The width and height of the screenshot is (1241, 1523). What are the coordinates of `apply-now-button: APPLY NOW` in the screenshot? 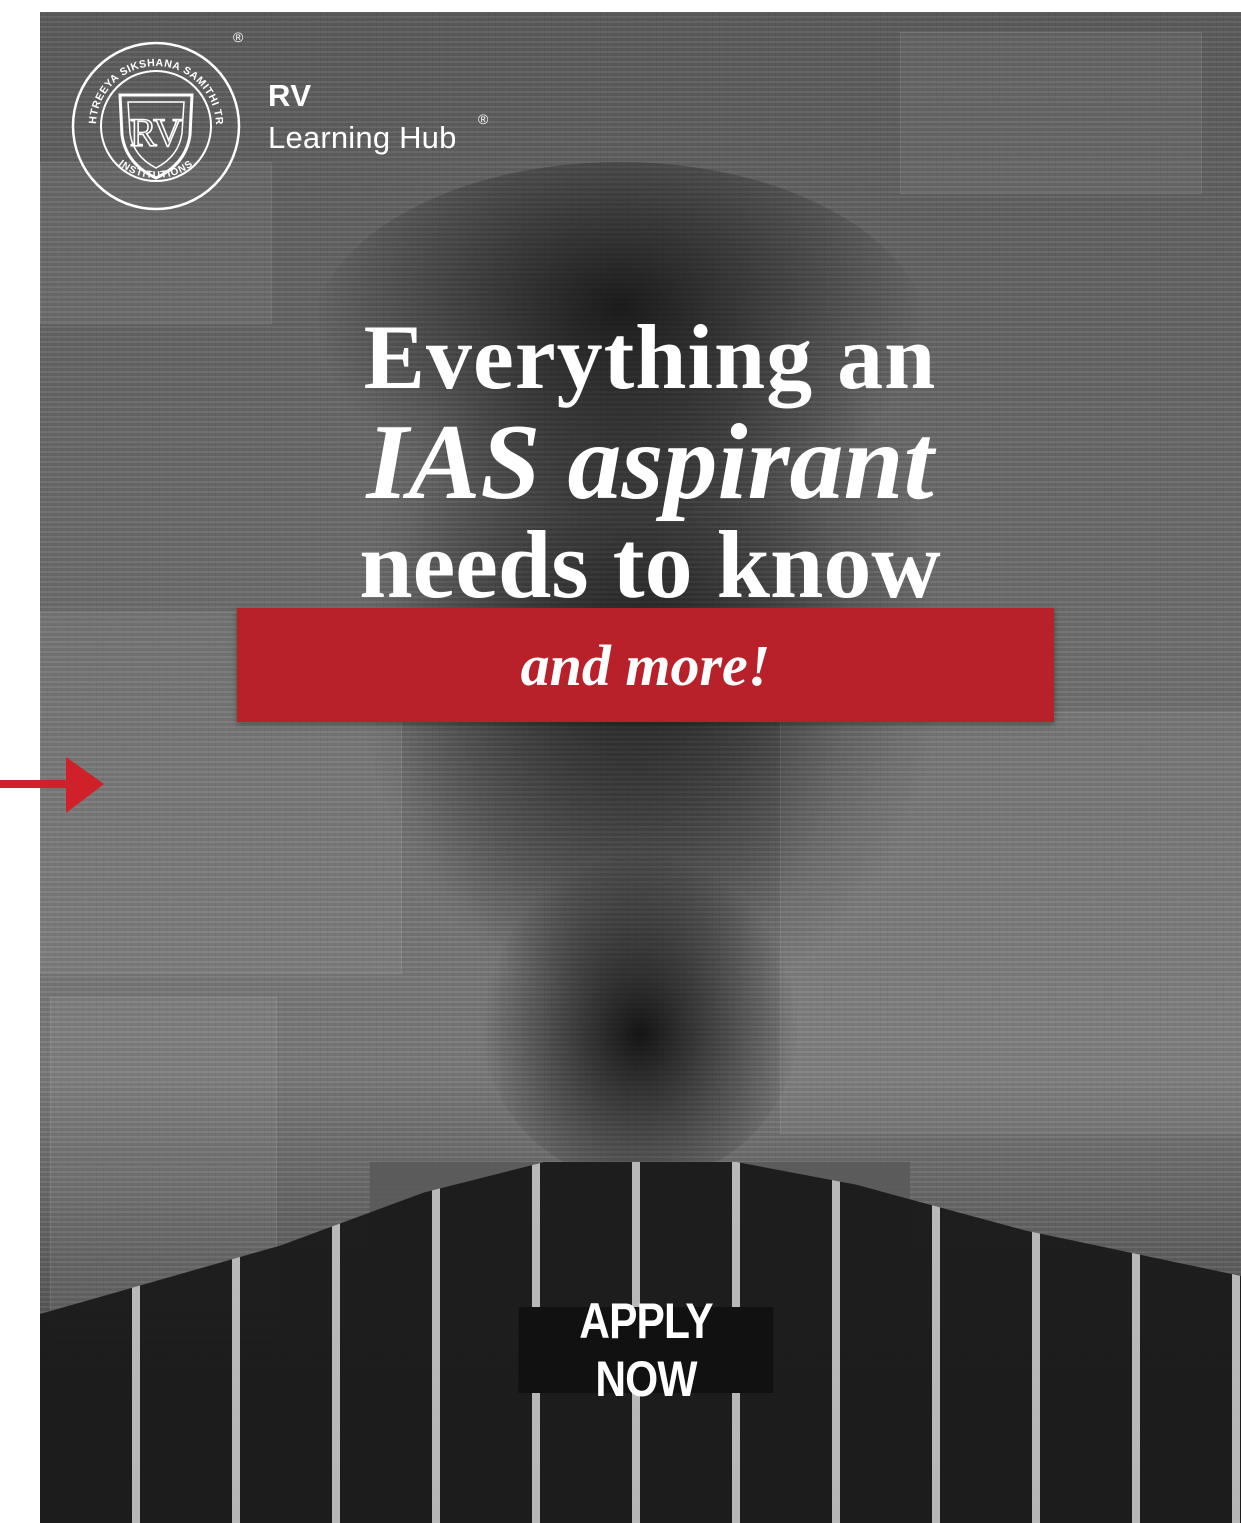 It's located at (646, 1350).